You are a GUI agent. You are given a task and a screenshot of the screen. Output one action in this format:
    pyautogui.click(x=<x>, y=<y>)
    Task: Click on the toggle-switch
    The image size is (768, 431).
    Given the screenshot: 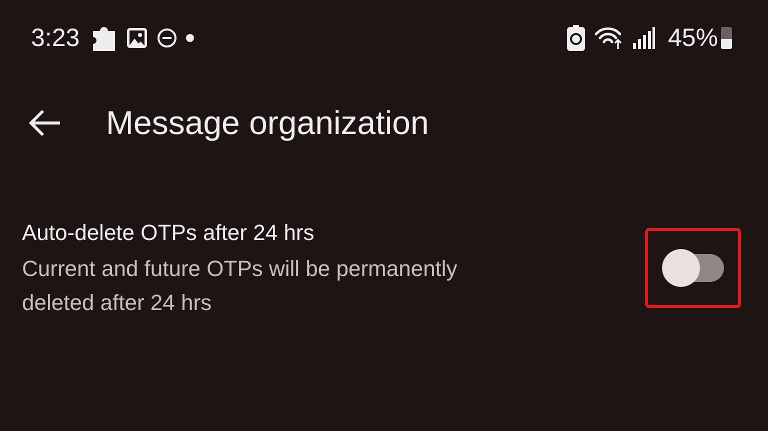 What is the action you would take?
    pyautogui.click(x=693, y=268)
    